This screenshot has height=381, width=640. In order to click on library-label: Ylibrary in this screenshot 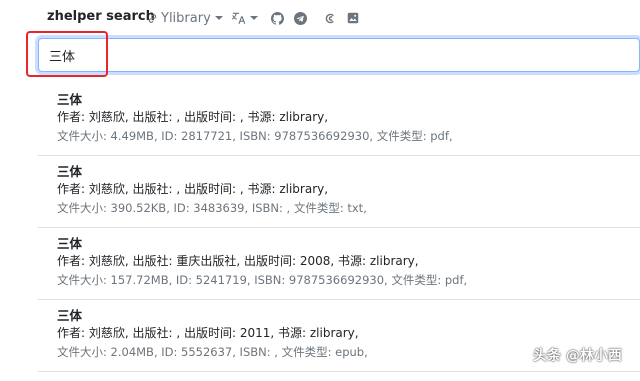, I will do `click(186, 18)`.